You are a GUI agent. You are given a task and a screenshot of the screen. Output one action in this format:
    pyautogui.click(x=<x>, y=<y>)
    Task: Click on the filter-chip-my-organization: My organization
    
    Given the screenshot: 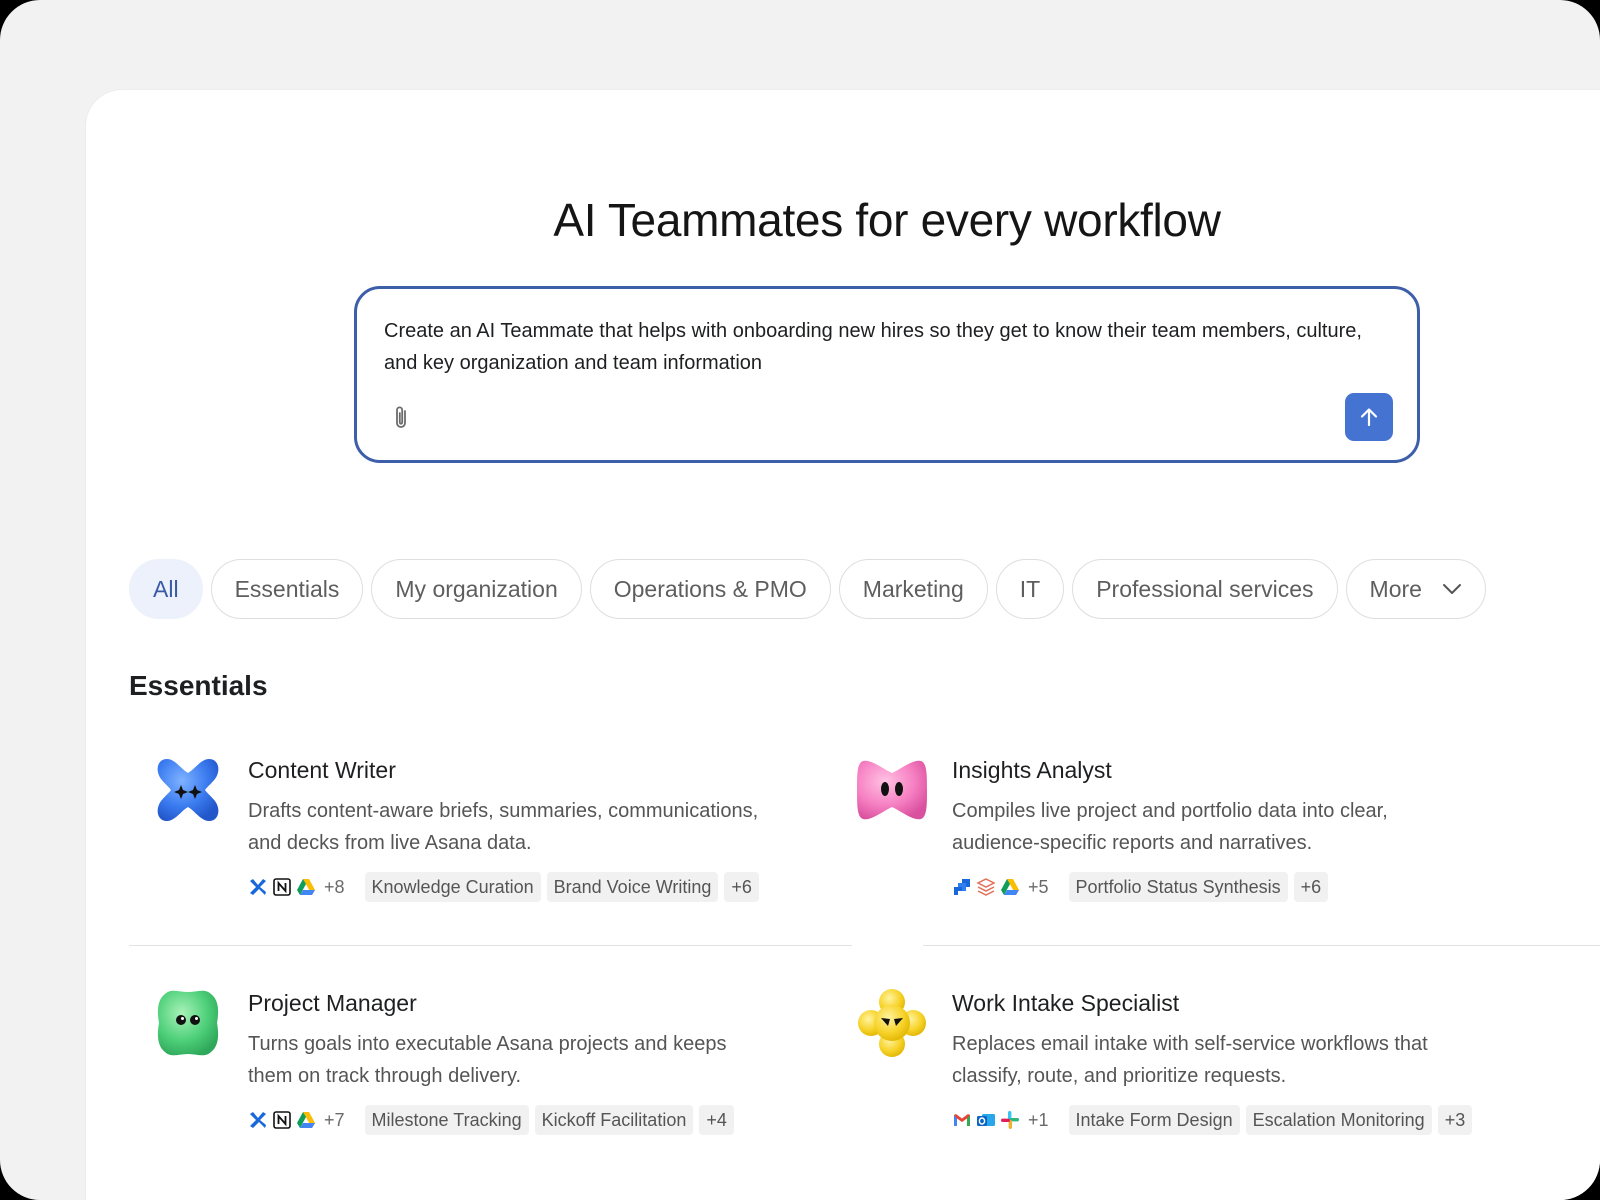 What is the action you would take?
    pyautogui.click(x=476, y=589)
    